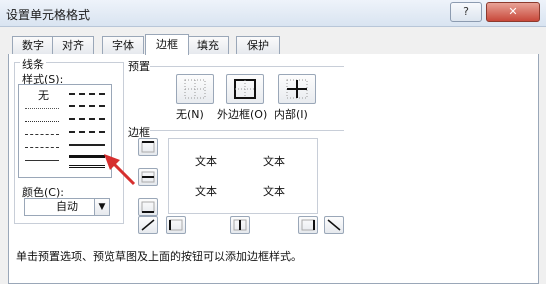 The image size is (546, 284). I want to click on line-style-medium-dash-dot-dot, so click(87, 94).